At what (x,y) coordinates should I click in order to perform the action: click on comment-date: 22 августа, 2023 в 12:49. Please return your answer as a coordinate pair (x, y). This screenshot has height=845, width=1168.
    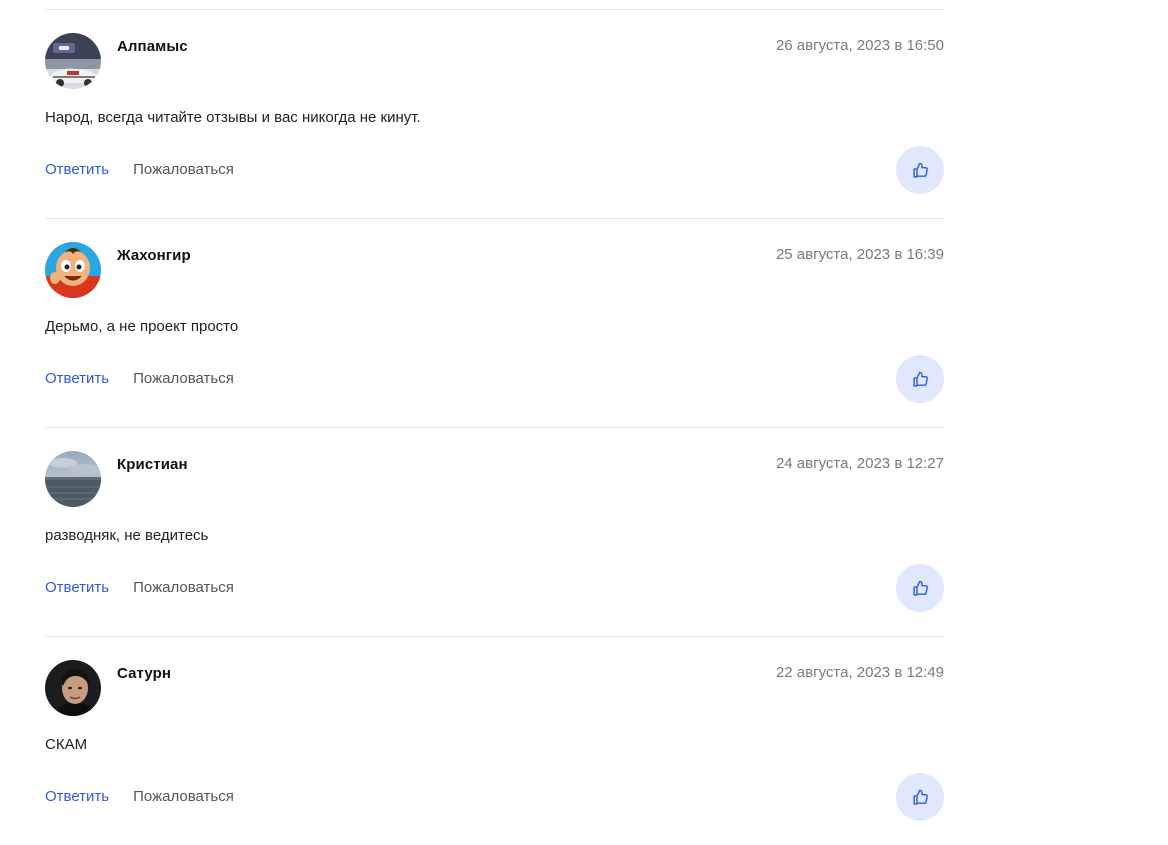
    Looking at the image, I should click on (859, 672).